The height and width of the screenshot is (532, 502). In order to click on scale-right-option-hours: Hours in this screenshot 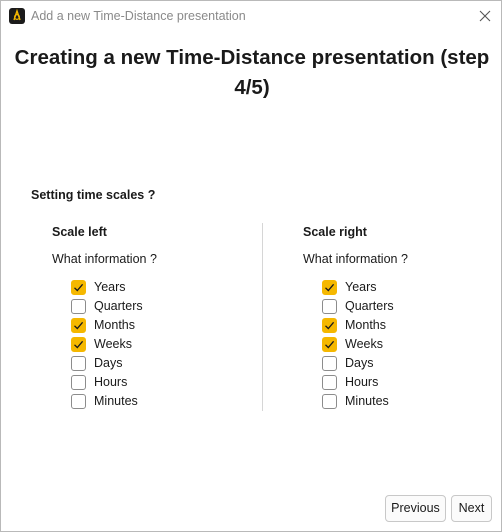, I will do `click(397, 383)`.